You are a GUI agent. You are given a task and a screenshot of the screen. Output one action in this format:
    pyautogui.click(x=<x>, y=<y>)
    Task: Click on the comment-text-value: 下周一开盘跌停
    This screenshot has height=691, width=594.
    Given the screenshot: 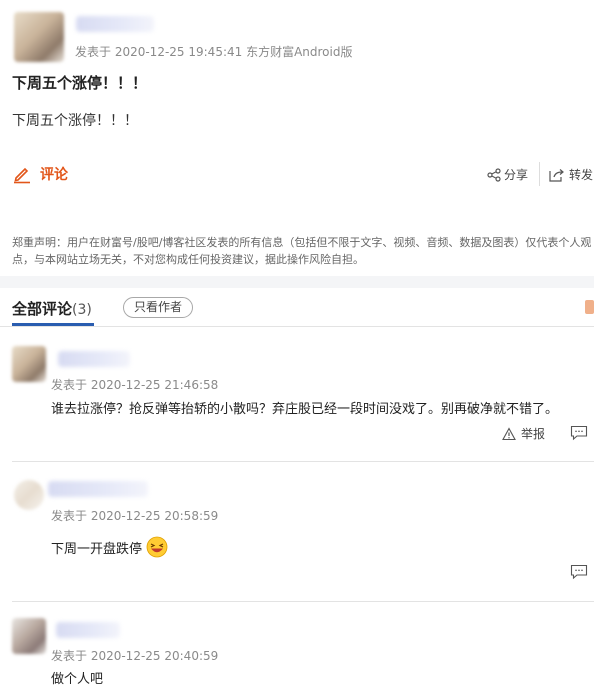 What is the action you would take?
    pyautogui.click(x=97, y=549)
    